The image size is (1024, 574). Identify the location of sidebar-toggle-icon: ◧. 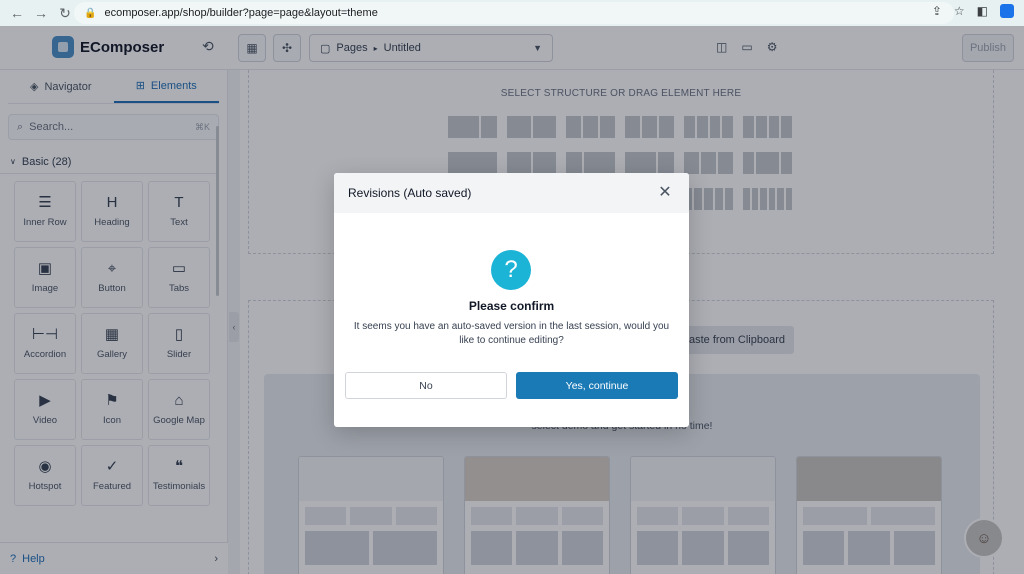
(982, 11).